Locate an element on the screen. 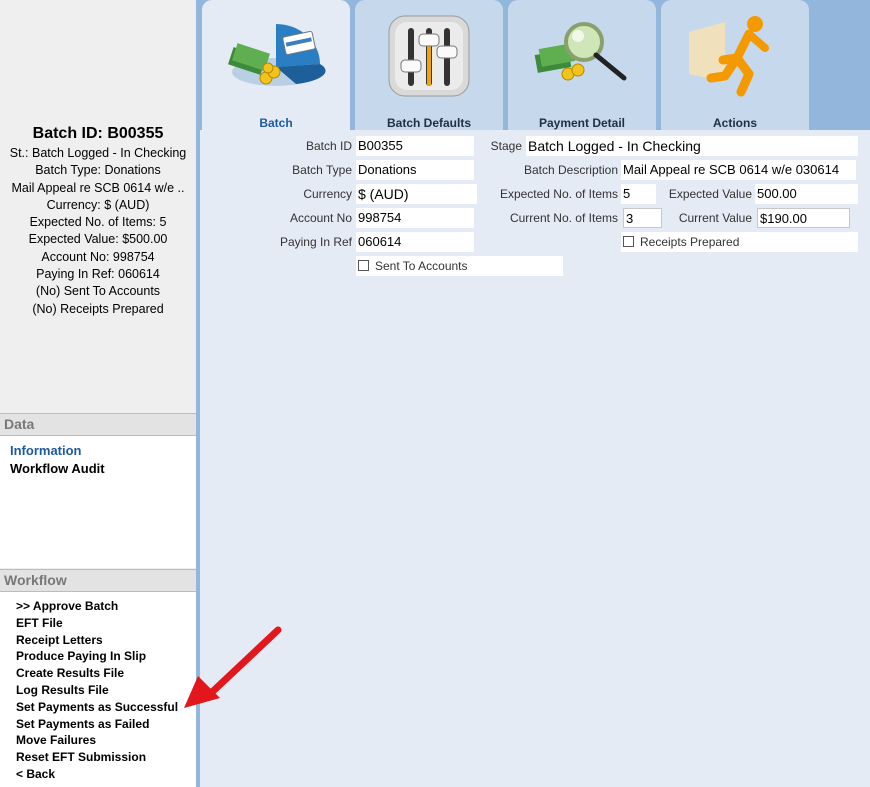  batch-summary-title: Batch ID: B00355 is located at coordinates (98, 133).